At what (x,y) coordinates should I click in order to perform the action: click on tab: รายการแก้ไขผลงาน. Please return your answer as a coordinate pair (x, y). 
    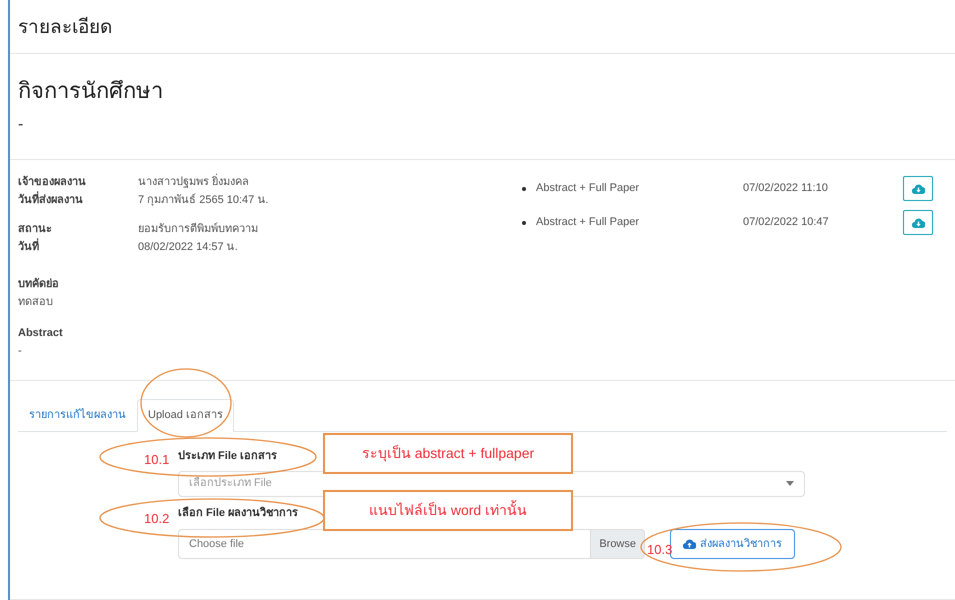
    Looking at the image, I should click on (77, 415).